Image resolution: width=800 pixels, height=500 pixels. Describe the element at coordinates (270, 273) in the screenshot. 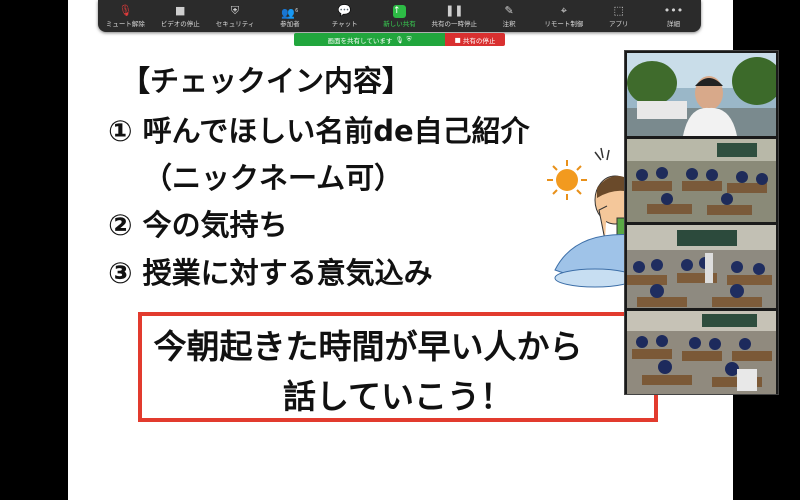

I see `slide-item-3: ③ 授業に対する意気込み` at that location.